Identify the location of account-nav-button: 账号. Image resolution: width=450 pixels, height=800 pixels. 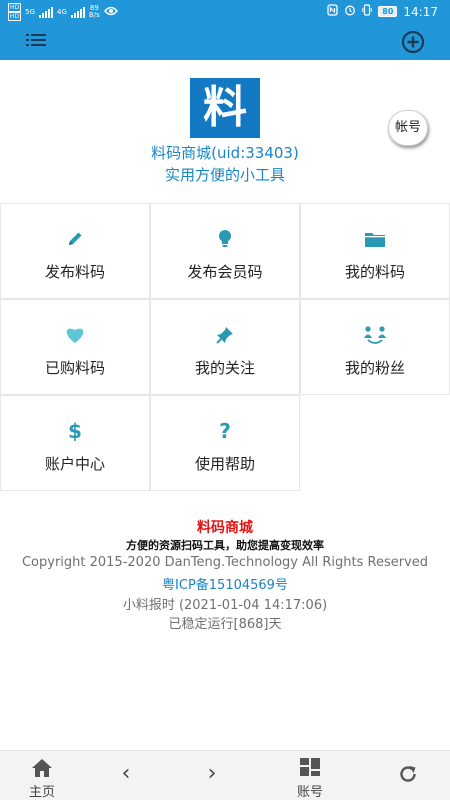
(310, 775).